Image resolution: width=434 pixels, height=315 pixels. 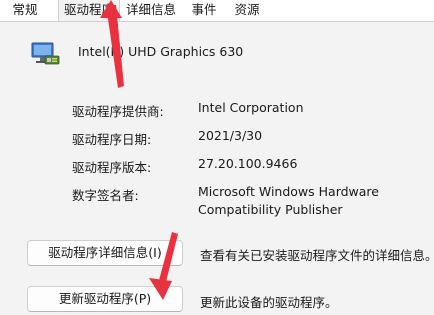 I want to click on version-value: 27.20.100.9466, so click(x=248, y=163).